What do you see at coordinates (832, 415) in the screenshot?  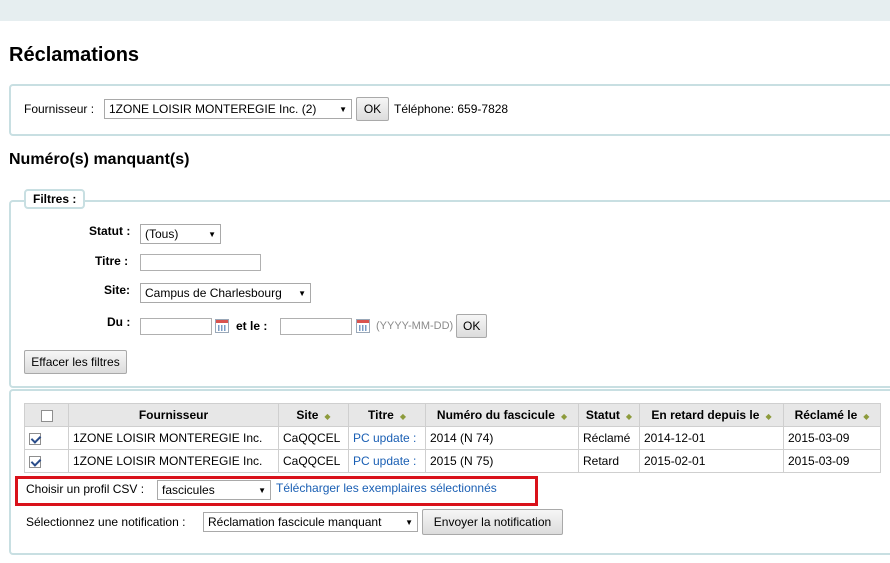 I see `header-claimed-on: Réclamé le ◆` at bounding box center [832, 415].